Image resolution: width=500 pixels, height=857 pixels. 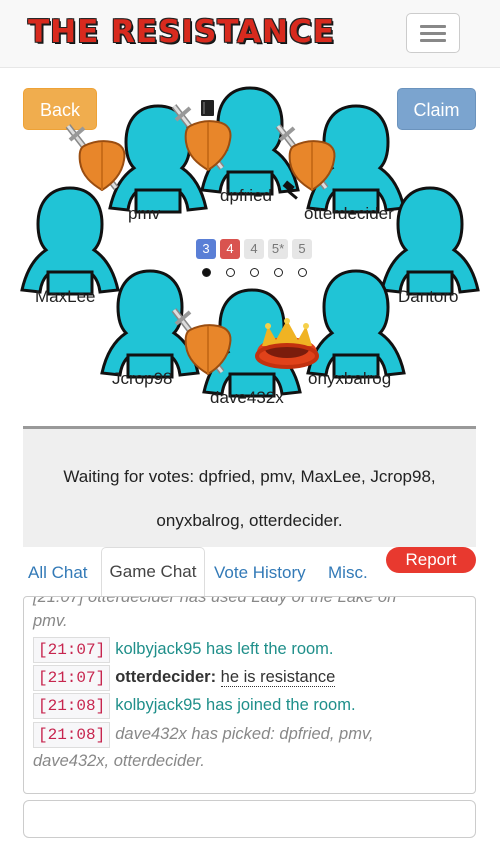 What do you see at coordinates (431, 560) in the screenshot?
I see `report-button: Report` at bounding box center [431, 560].